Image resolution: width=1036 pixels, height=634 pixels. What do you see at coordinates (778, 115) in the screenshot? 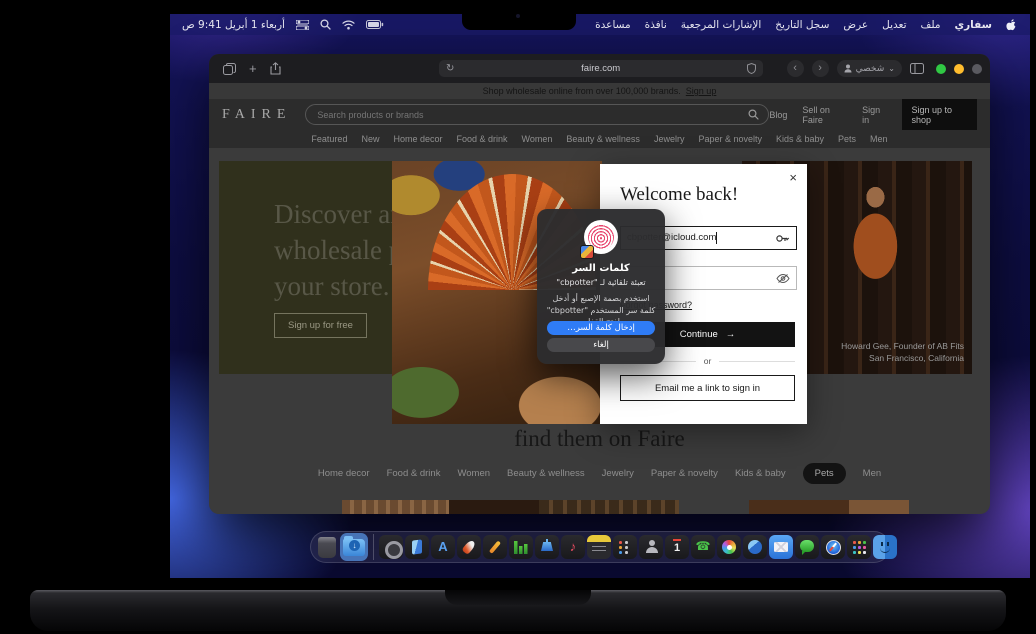
I see `blog-link: Blog` at bounding box center [778, 115].